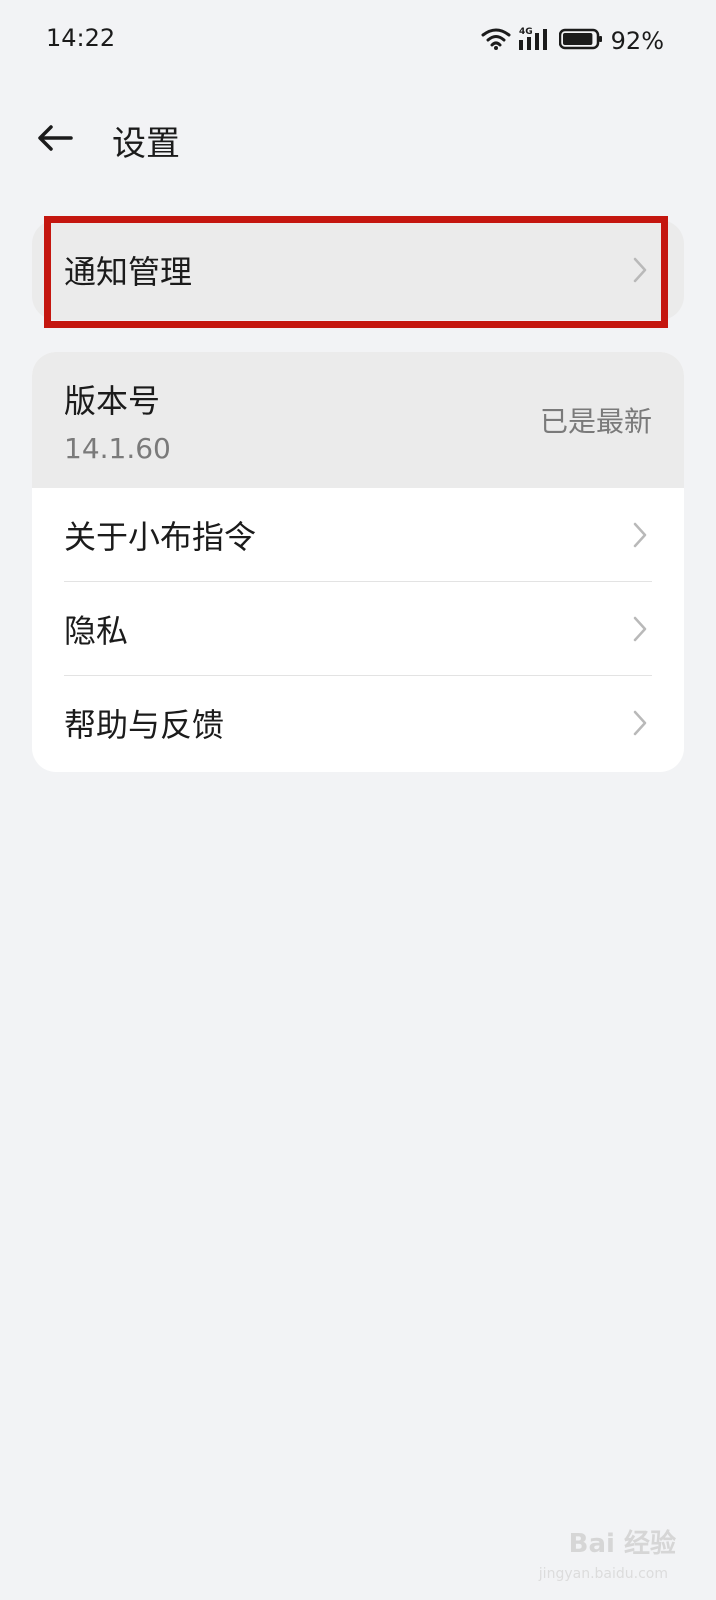 This screenshot has height=1600, width=716. I want to click on watermark-brand: Bai 经验, so click(622, 1544).